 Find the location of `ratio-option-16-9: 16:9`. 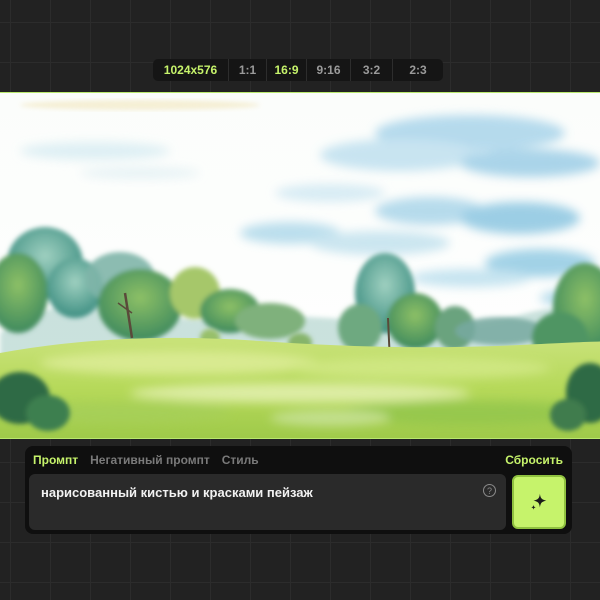

ratio-option-16-9: 16:9 is located at coordinates (287, 70).